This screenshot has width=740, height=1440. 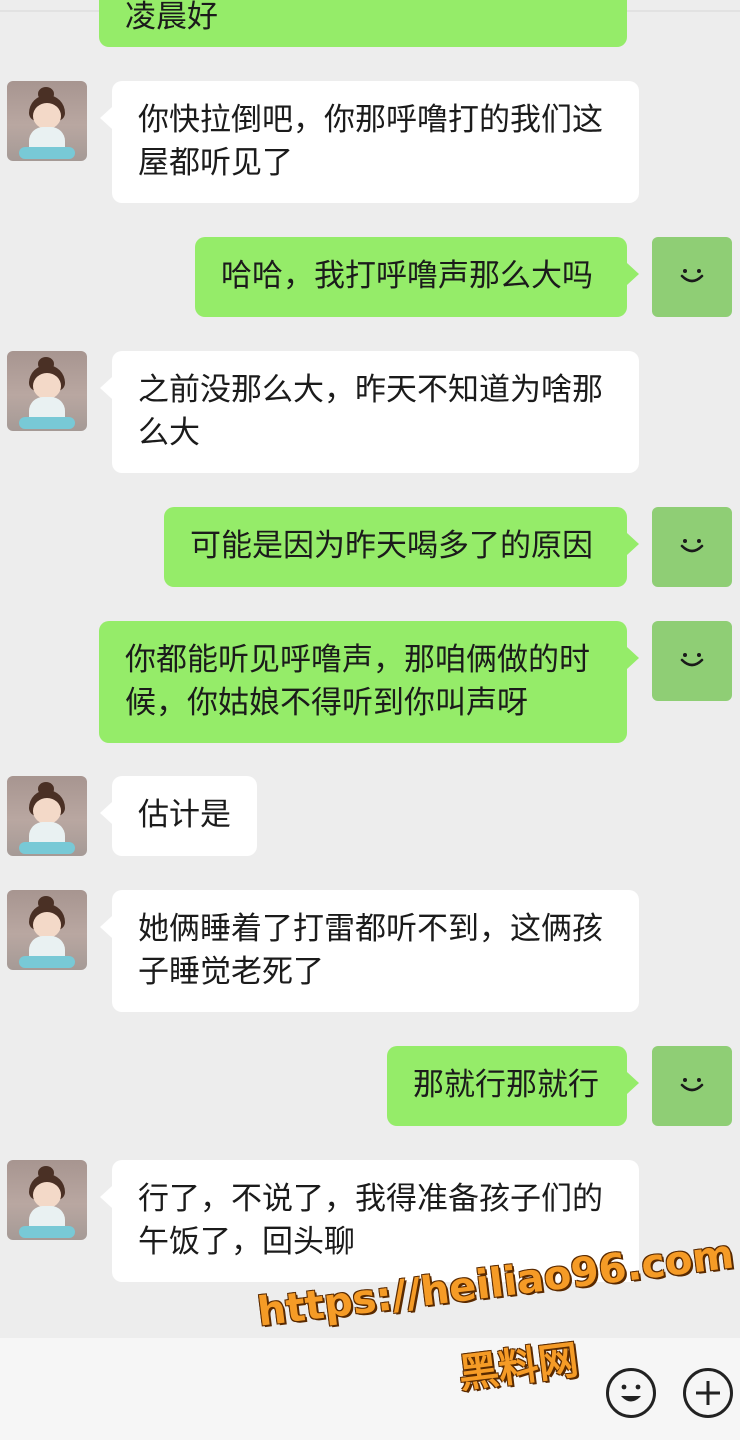 I want to click on outgoing-message-bubble: 哈哈，我打呼噜声那么大吗, so click(x=417, y=277).